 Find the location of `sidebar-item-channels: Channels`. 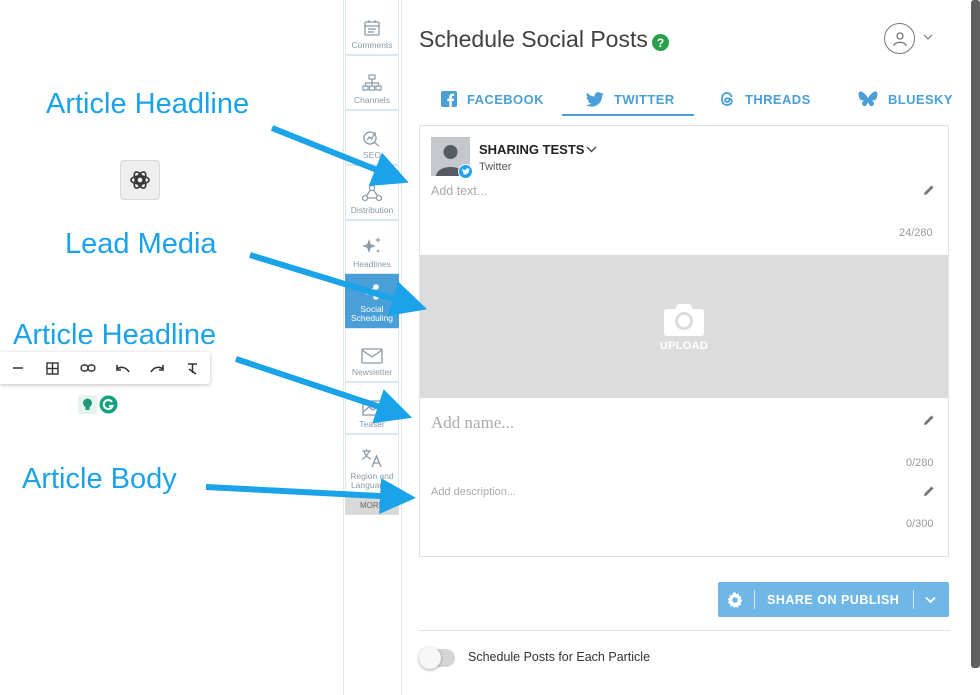

sidebar-item-channels: Channels is located at coordinates (372, 82).